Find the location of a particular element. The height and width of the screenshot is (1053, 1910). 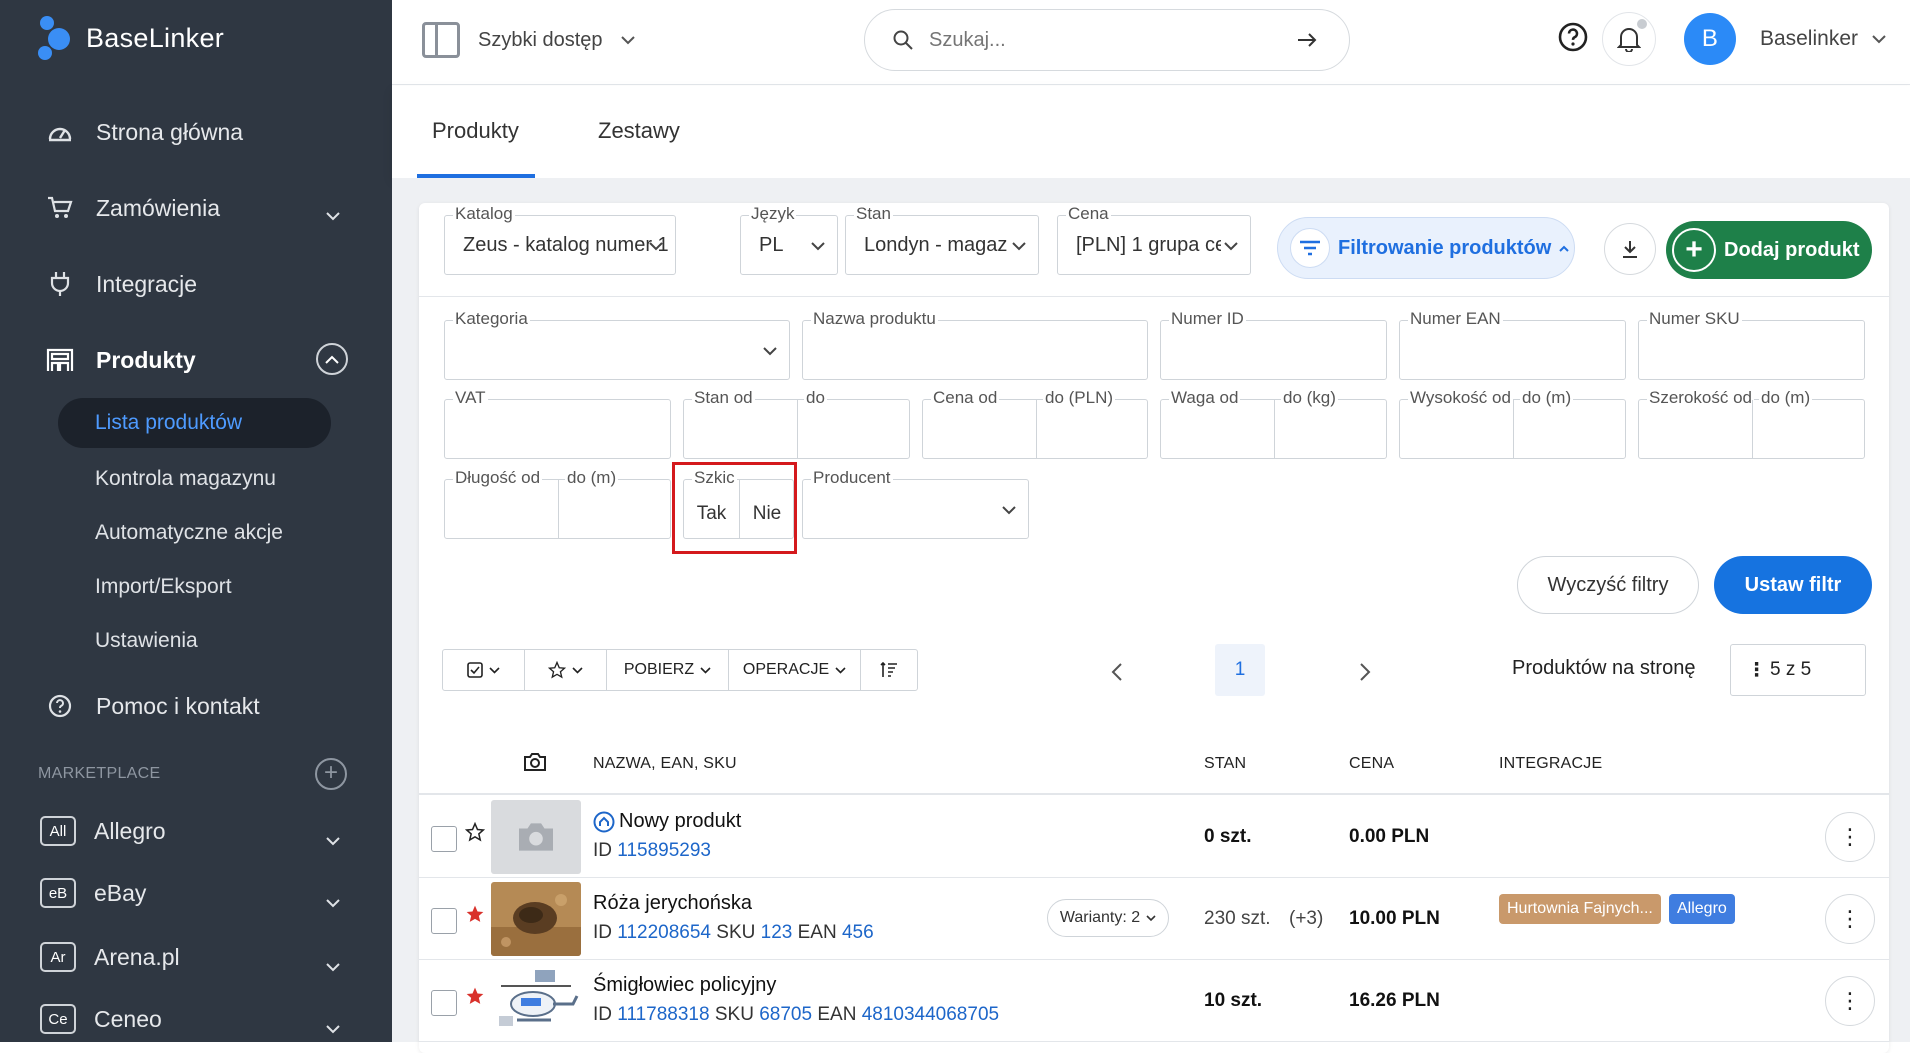

id-number-field: Numer ID is located at coordinates (1273, 344).